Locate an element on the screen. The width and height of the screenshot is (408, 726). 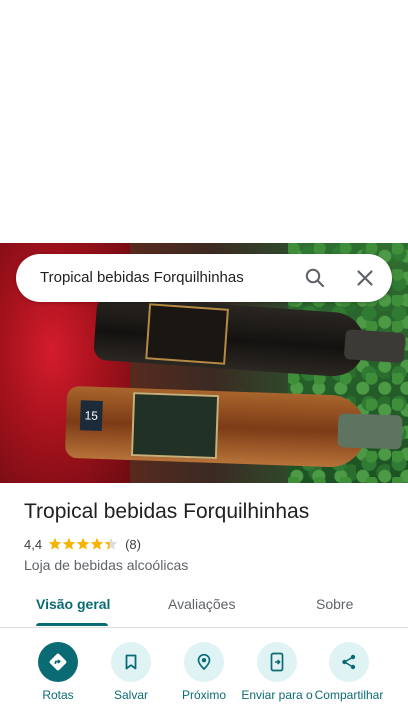
star-half-icon is located at coordinates (111, 543).